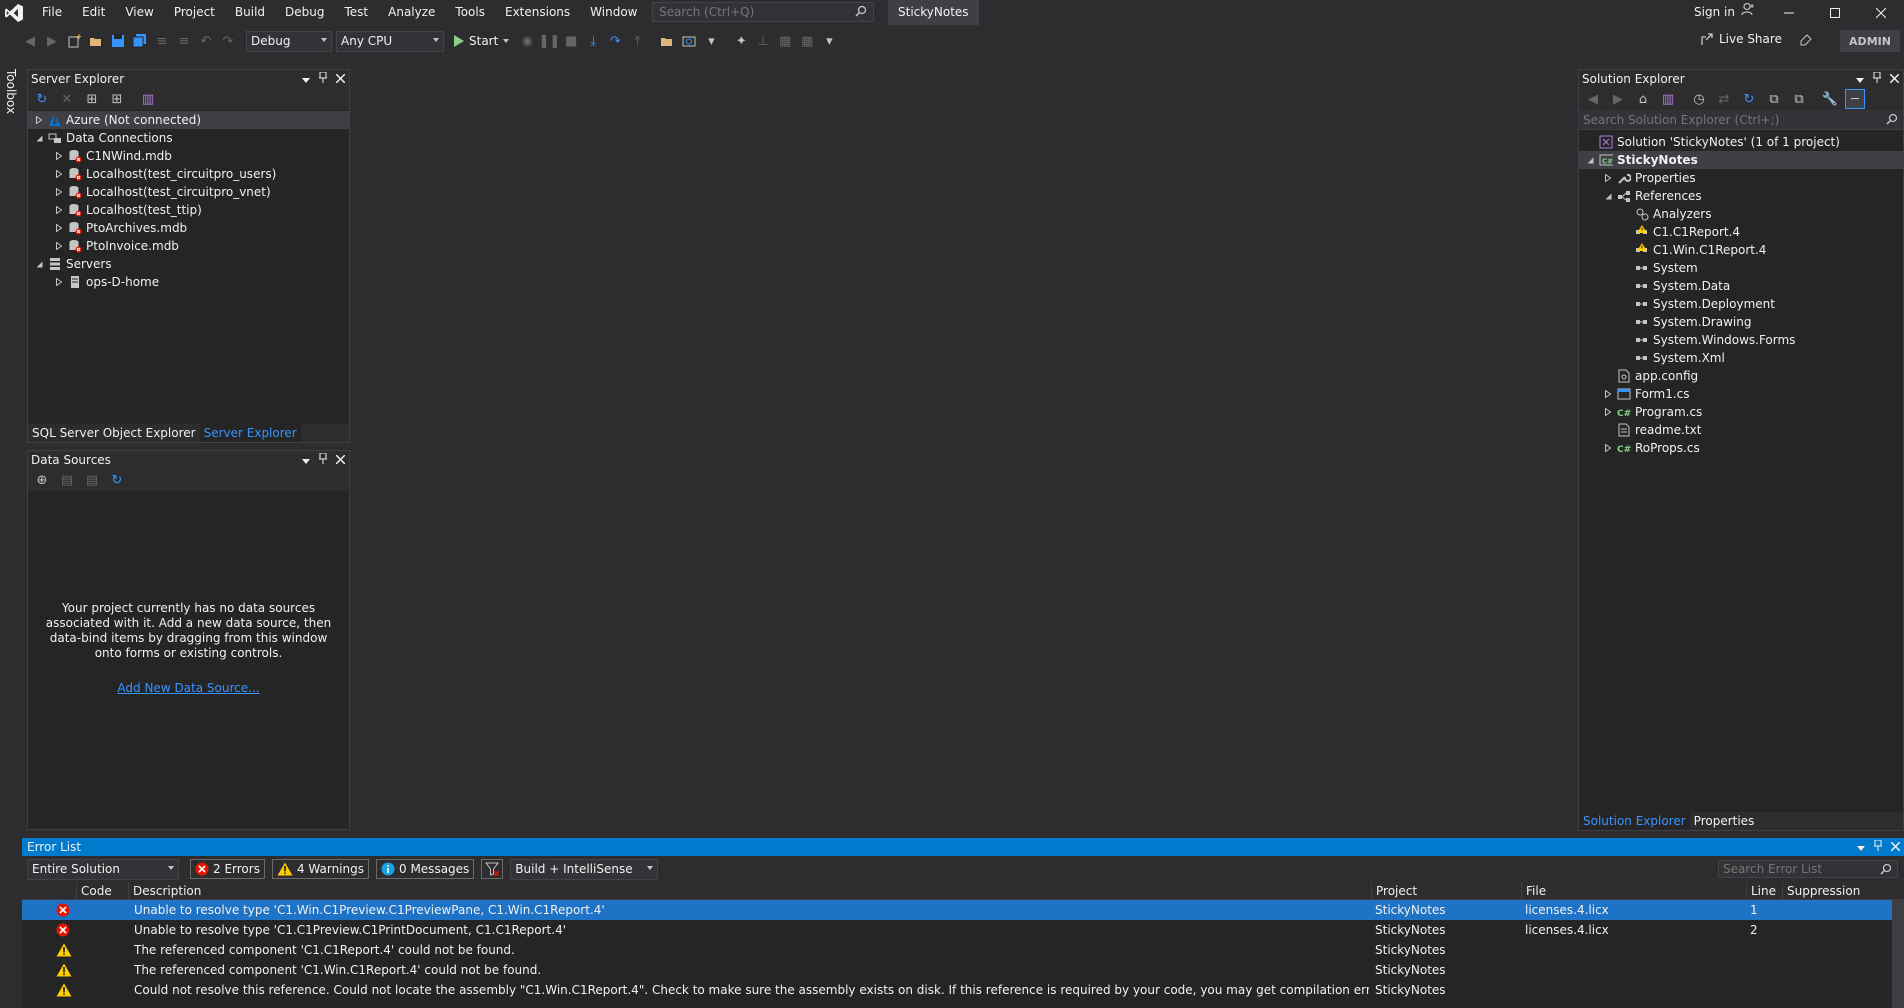 Image resolution: width=1904 pixels, height=1008 pixels. I want to click on save-icon, so click(118, 41).